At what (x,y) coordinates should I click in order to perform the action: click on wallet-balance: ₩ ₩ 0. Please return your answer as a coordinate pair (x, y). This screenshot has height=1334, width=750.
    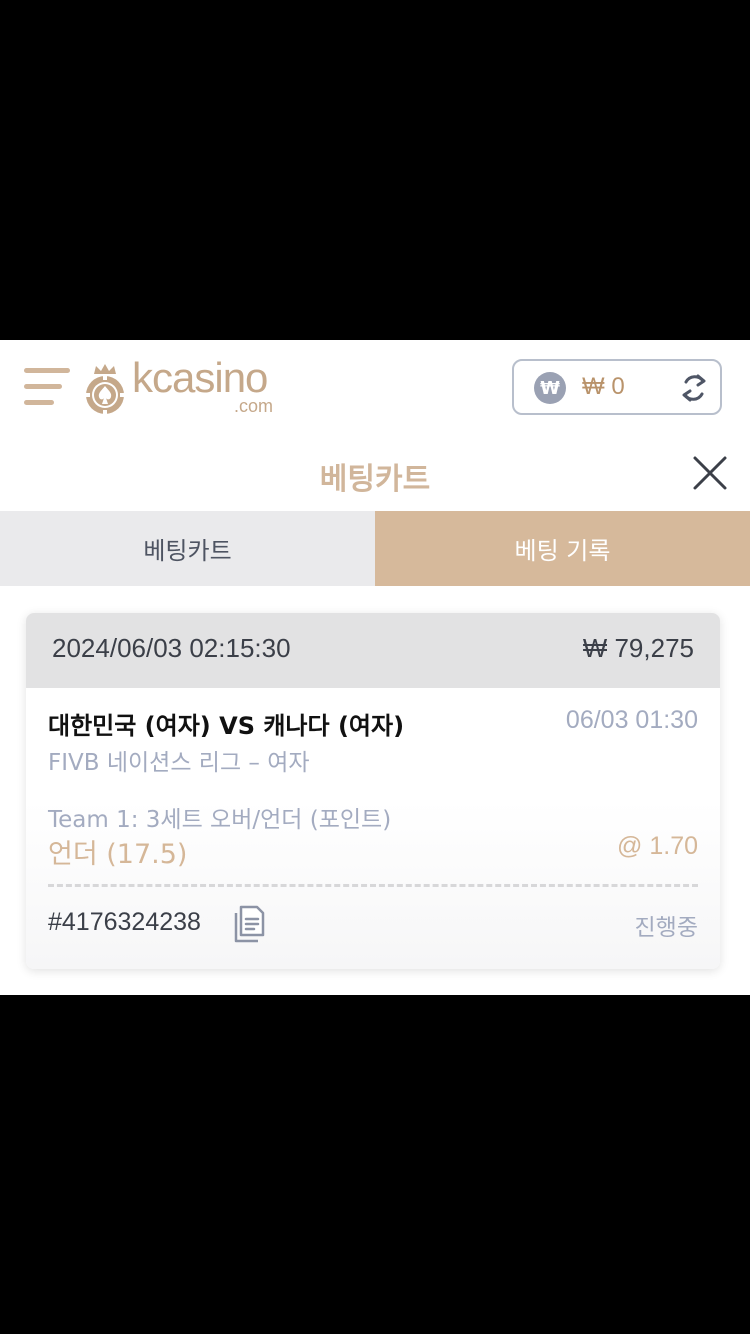
    Looking at the image, I should click on (617, 387).